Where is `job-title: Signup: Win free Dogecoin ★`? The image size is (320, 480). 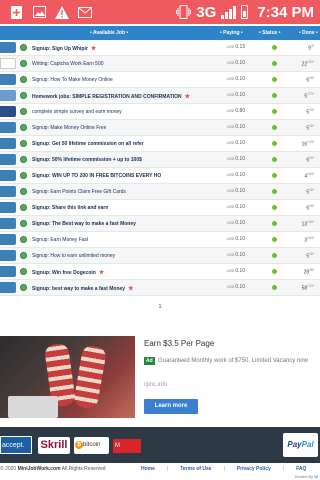
job-title: Signup: Win free Dogecoin ★ is located at coordinates (68, 272).